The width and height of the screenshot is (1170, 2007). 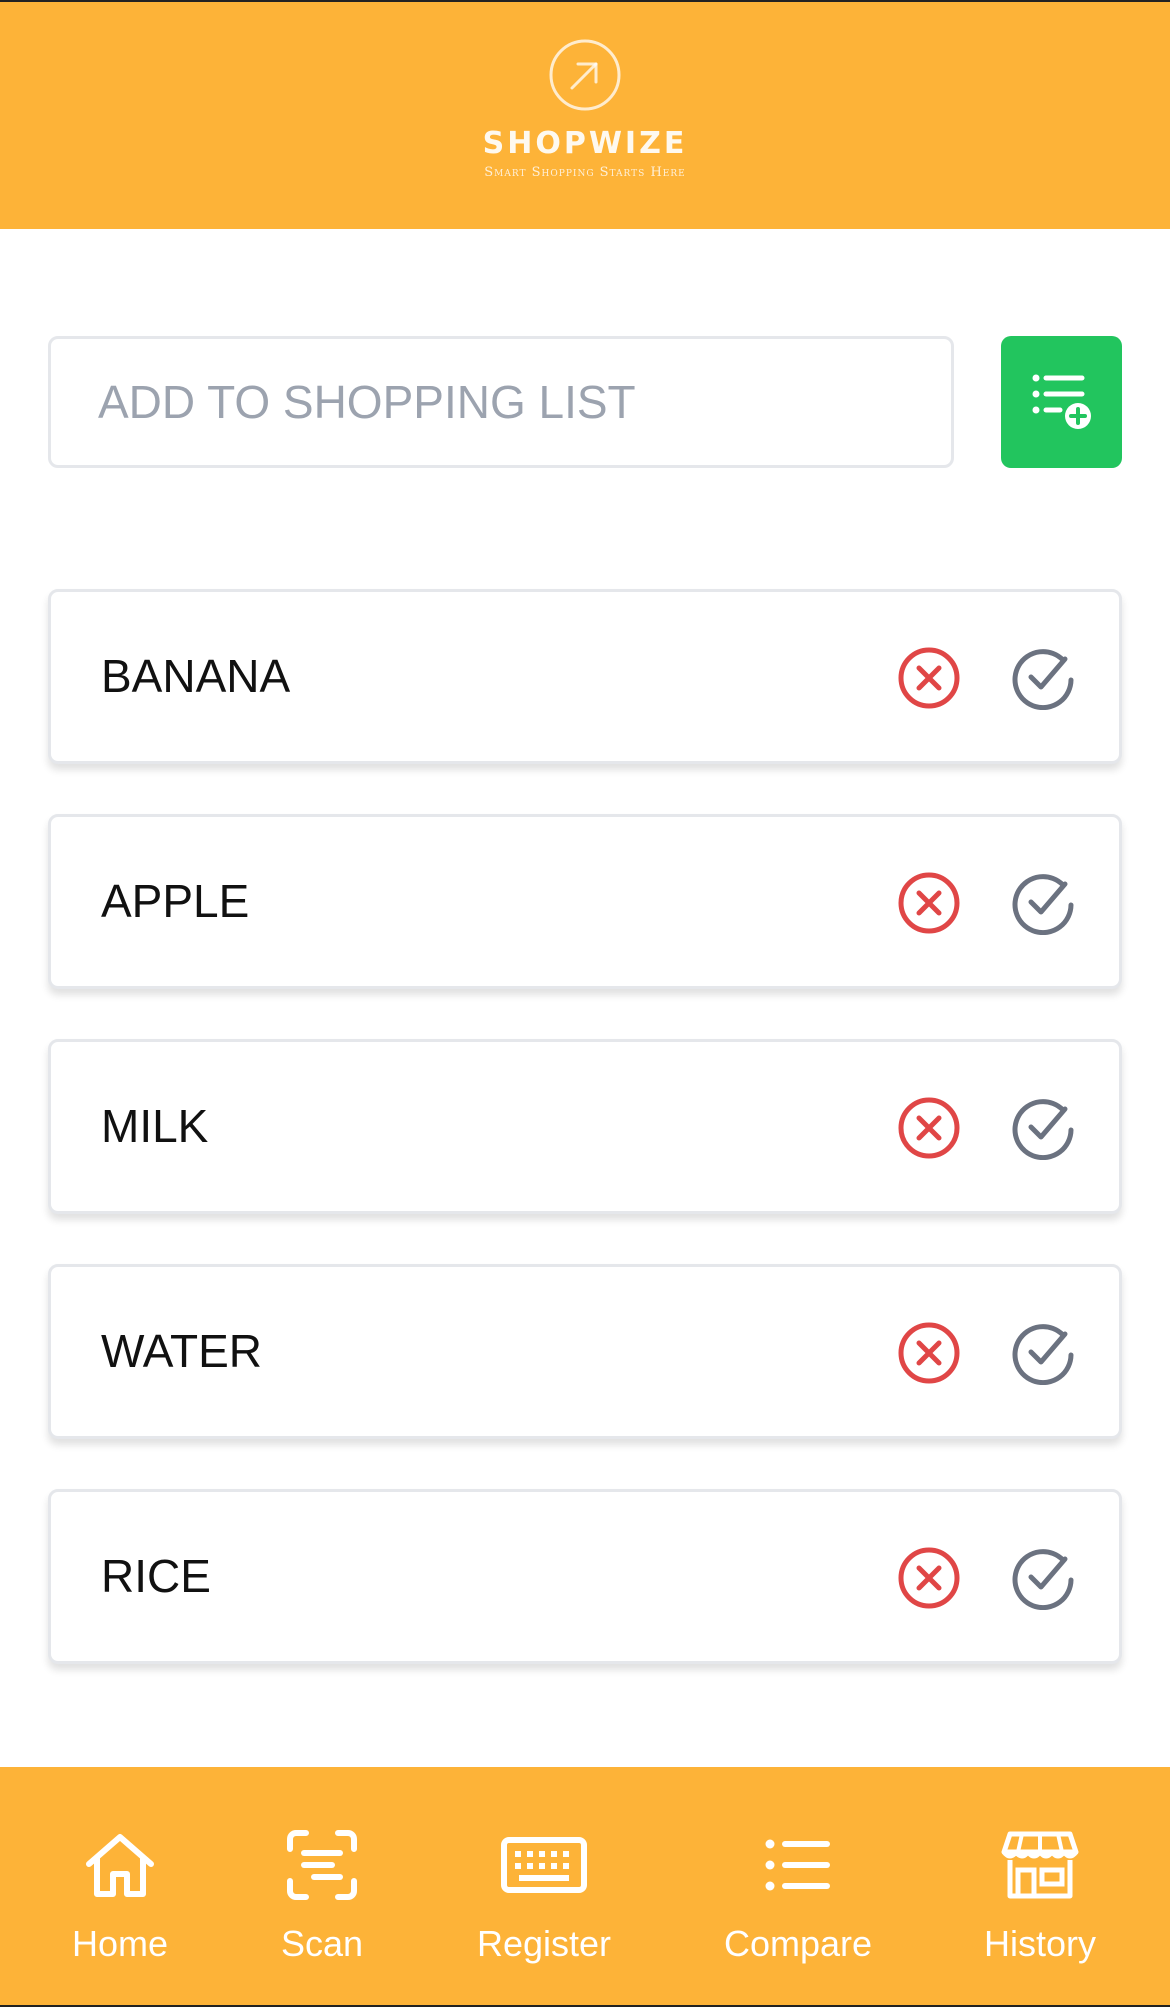 What do you see at coordinates (585, 143) in the screenshot?
I see `logo-name: SHOPWIZE` at bounding box center [585, 143].